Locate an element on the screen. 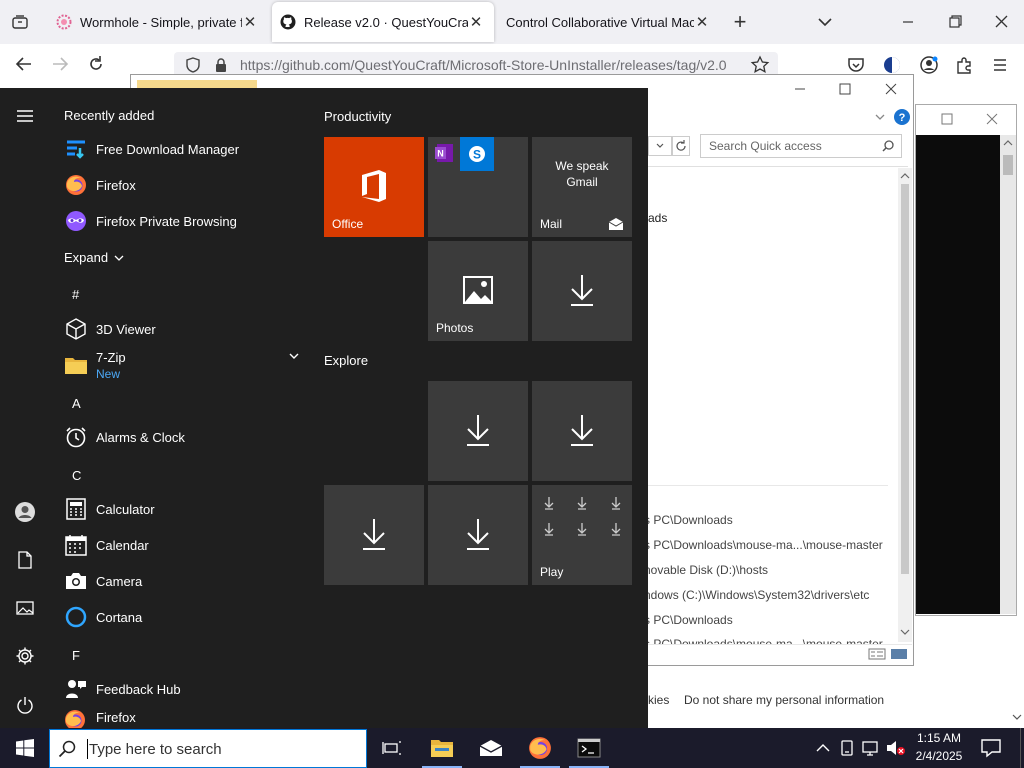  section-letter-a: A is located at coordinates (76, 403).